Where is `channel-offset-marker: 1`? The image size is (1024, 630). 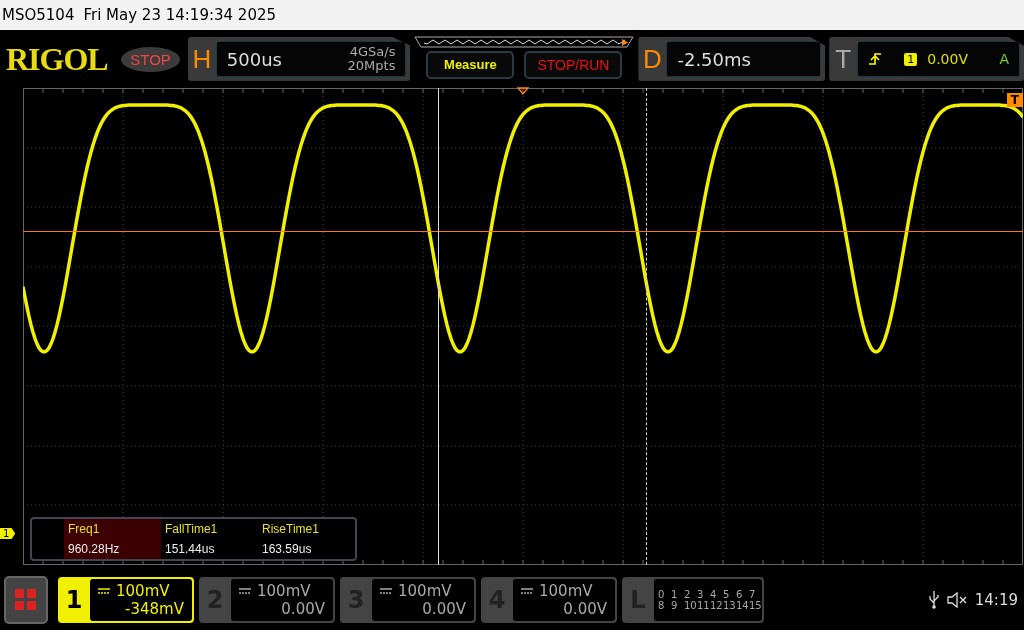
channel-offset-marker: 1 is located at coordinates (8, 533).